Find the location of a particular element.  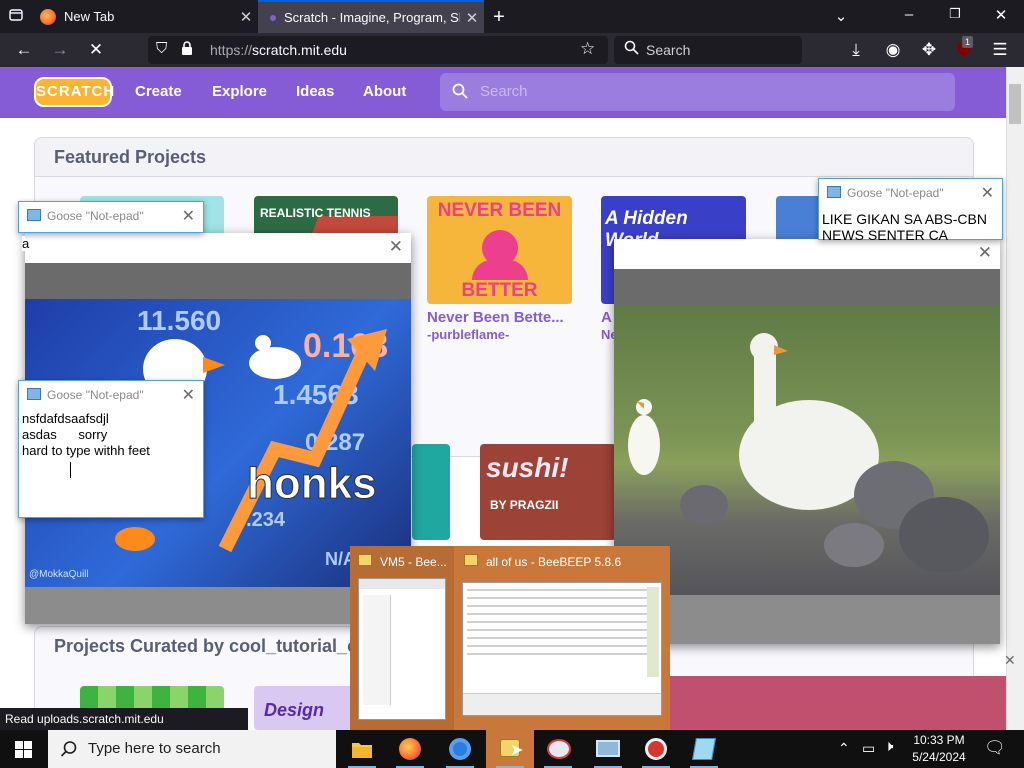

project-title: A is located at coordinates (606, 317).